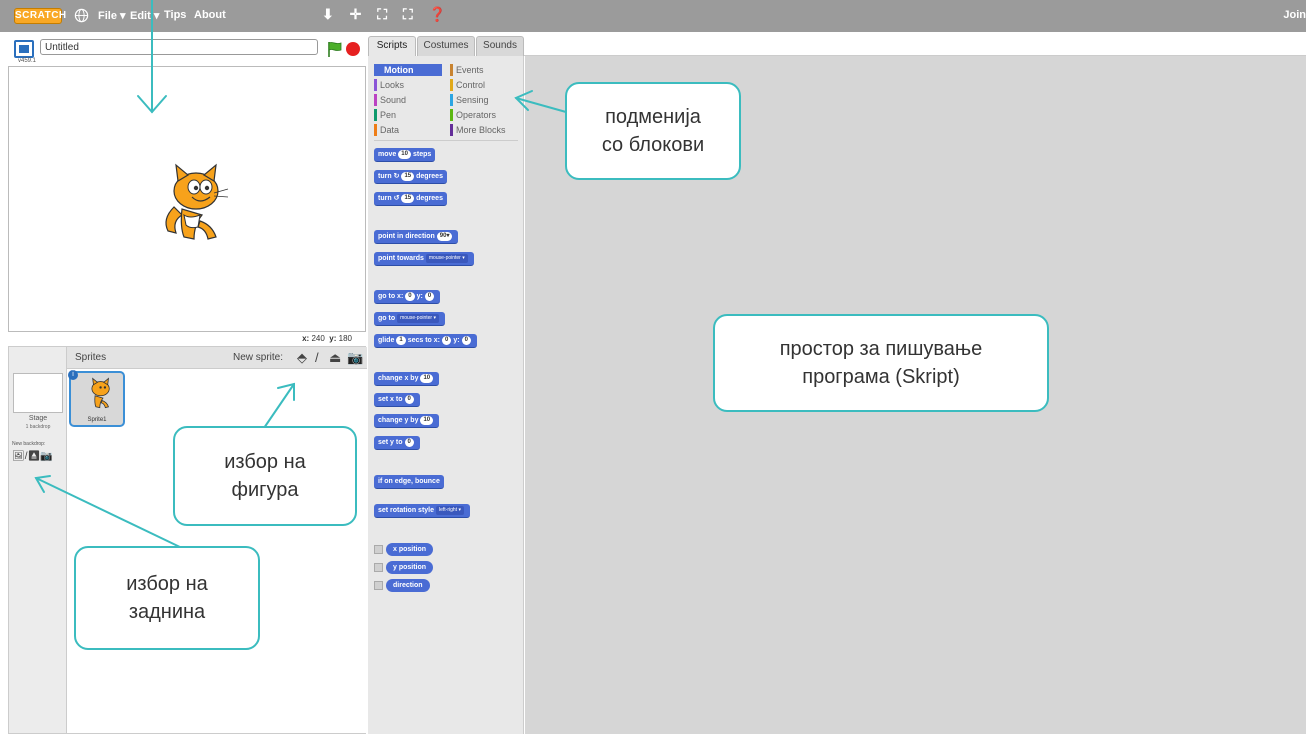 This screenshot has height=734, width=1306. Describe the element at coordinates (378, 567) in the screenshot. I see `checkbox-y-position` at that location.